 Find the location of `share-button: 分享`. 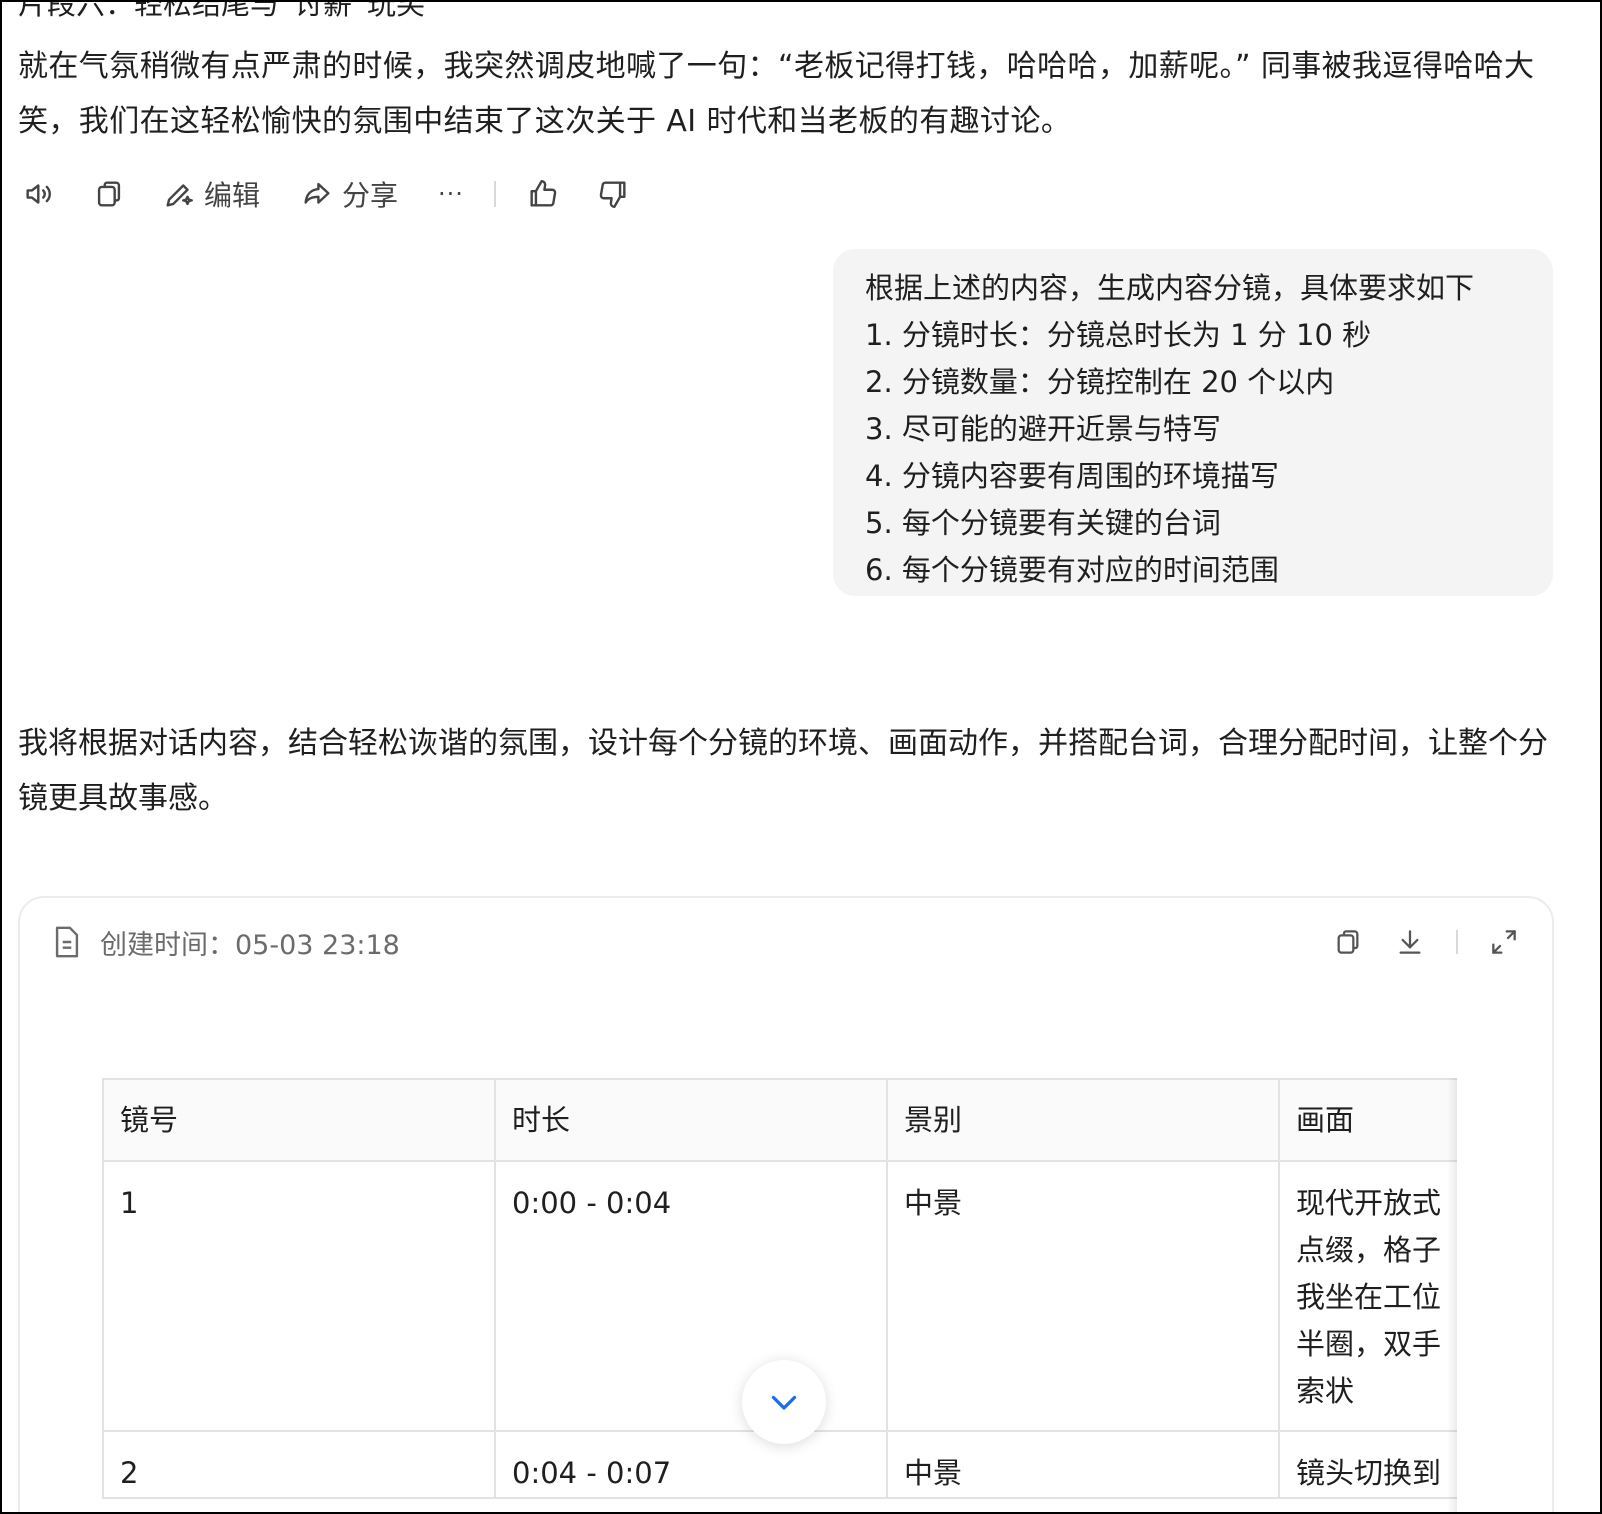

share-button: 分享 is located at coordinates (349, 194).